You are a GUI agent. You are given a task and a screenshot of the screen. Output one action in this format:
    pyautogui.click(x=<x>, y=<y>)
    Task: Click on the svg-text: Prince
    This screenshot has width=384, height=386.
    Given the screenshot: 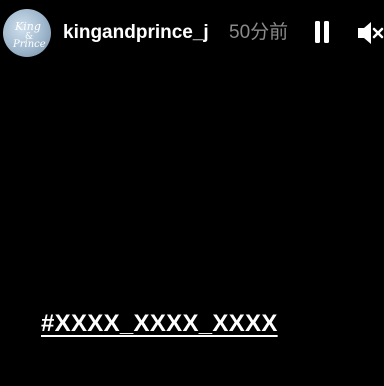 What is the action you would take?
    pyautogui.click(x=29, y=44)
    